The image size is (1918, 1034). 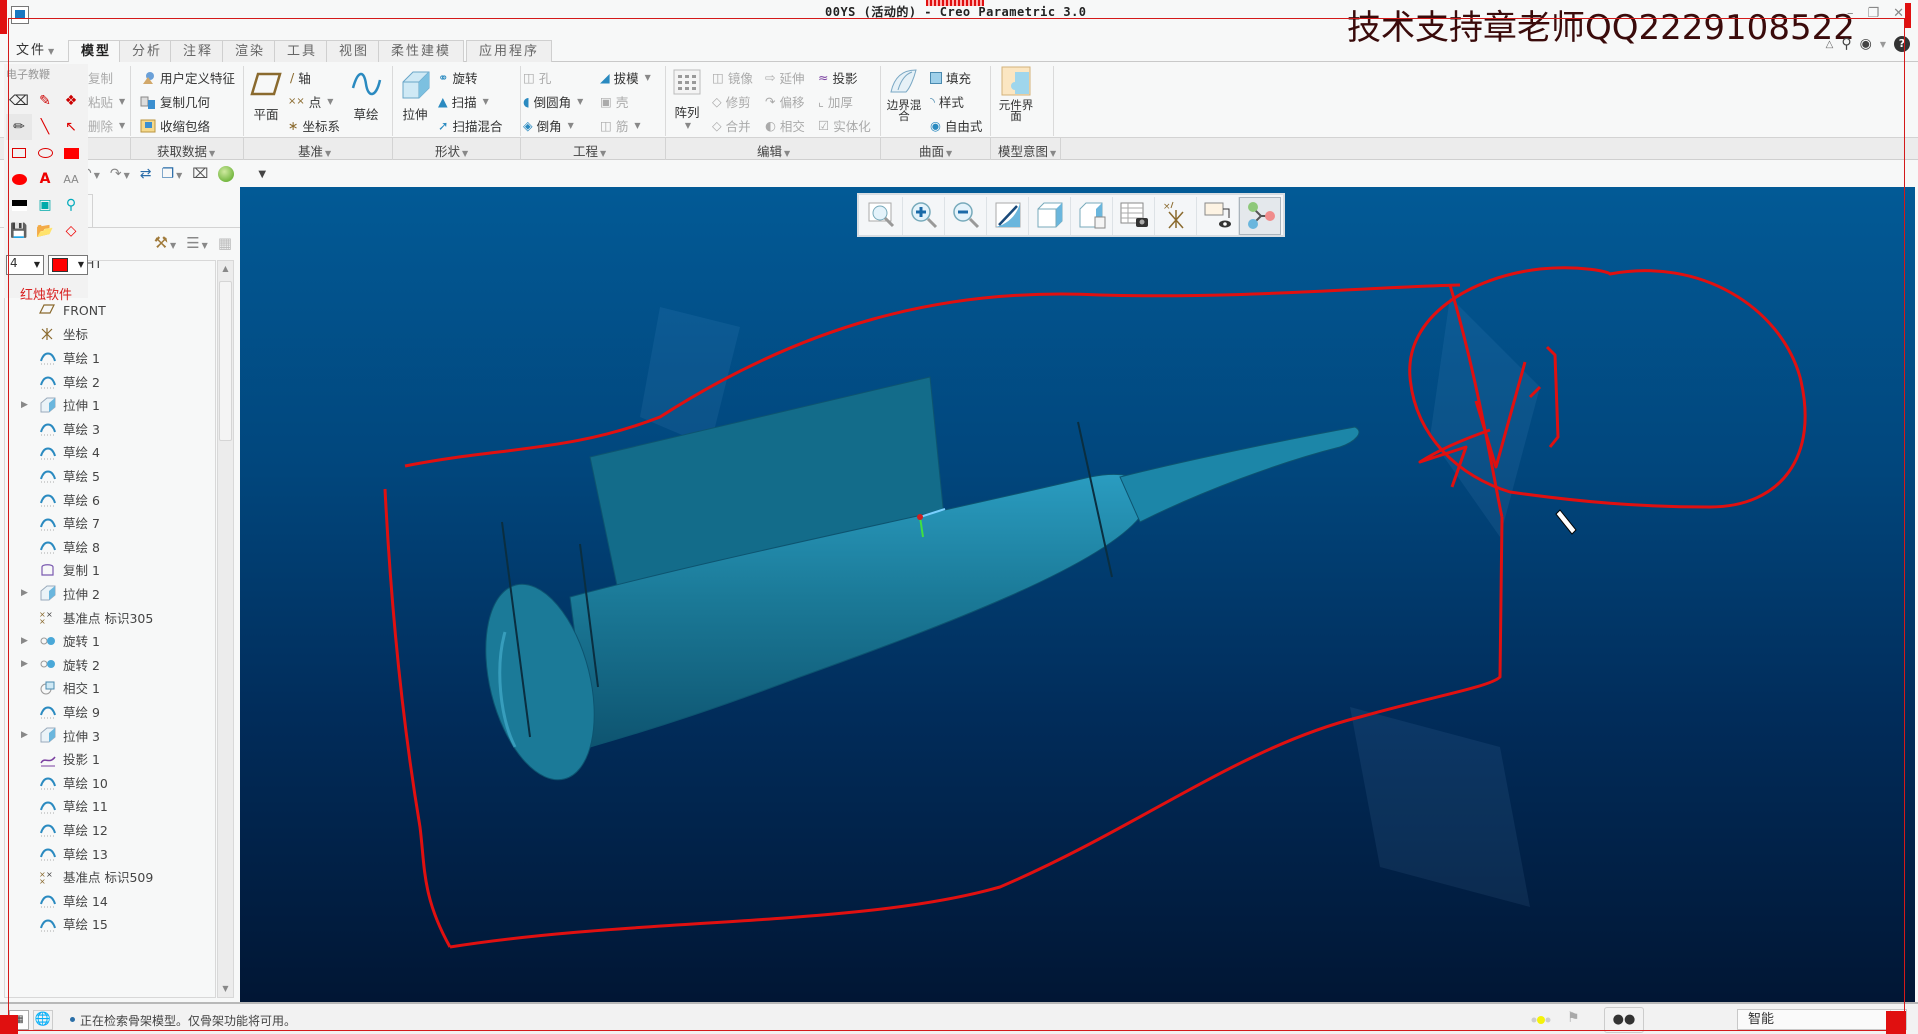 I want to click on udf-button: 用户定义特征, so click(x=187, y=77).